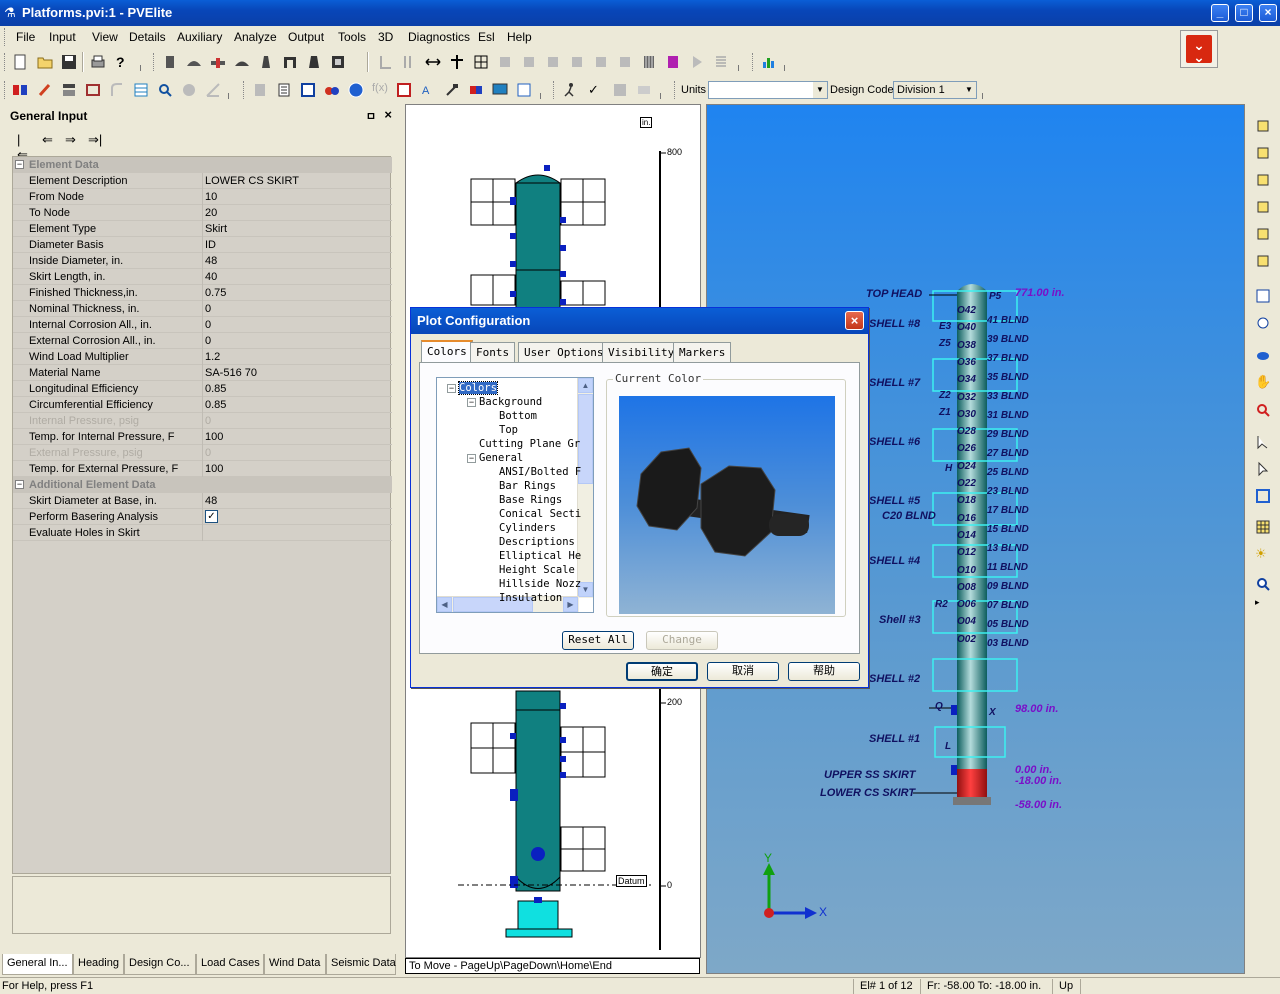  Describe the element at coordinates (147, 37) in the screenshot. I see `menu-details: Details` at that location.